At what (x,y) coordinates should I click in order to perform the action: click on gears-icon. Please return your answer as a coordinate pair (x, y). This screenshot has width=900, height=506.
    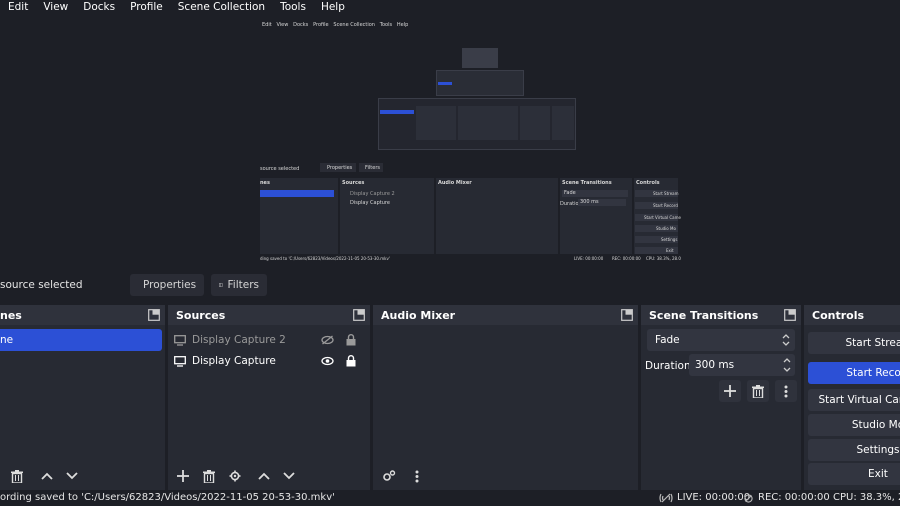
    Looking at the image, I should click on (389, 475).